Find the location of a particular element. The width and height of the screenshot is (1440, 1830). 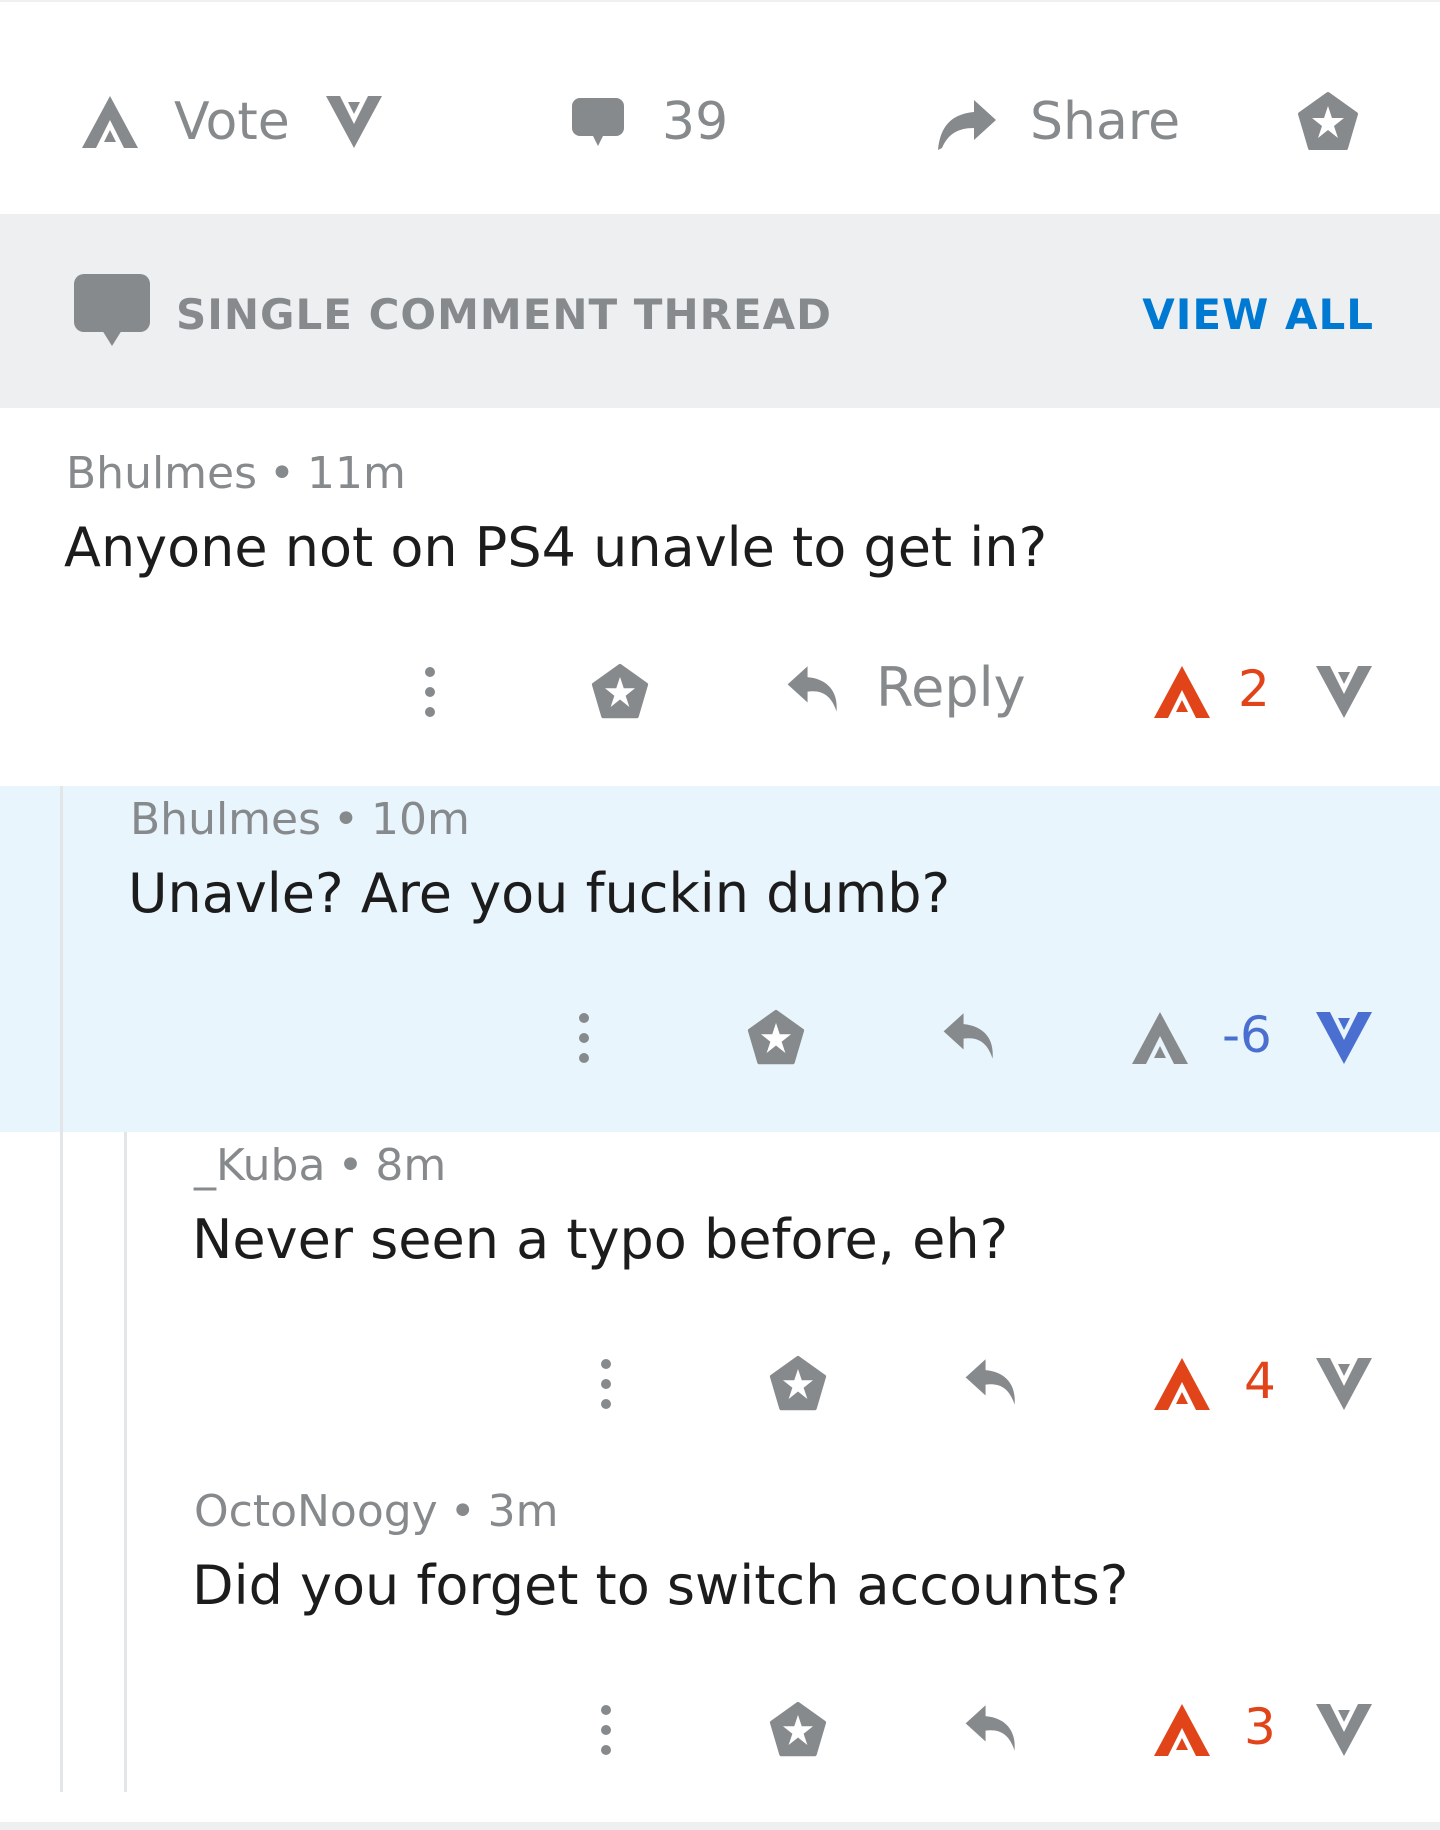

comment-meta: _Kuba • 8m is located at coordinates (320, 1165).